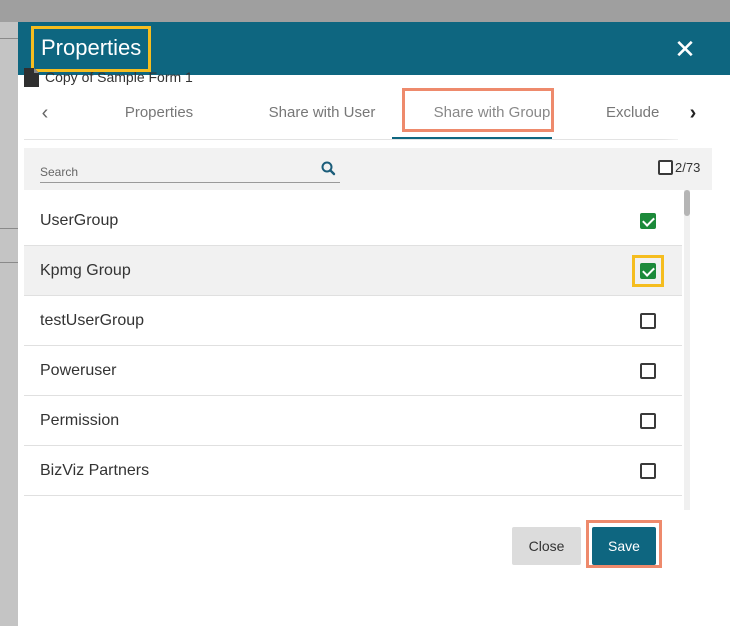 The height and width of the screenshot is (626, 730). What do you see at coordinates (687, 203) in the screenshot?
I see `scrollbar-thumb` at bounding box center [687, 203].